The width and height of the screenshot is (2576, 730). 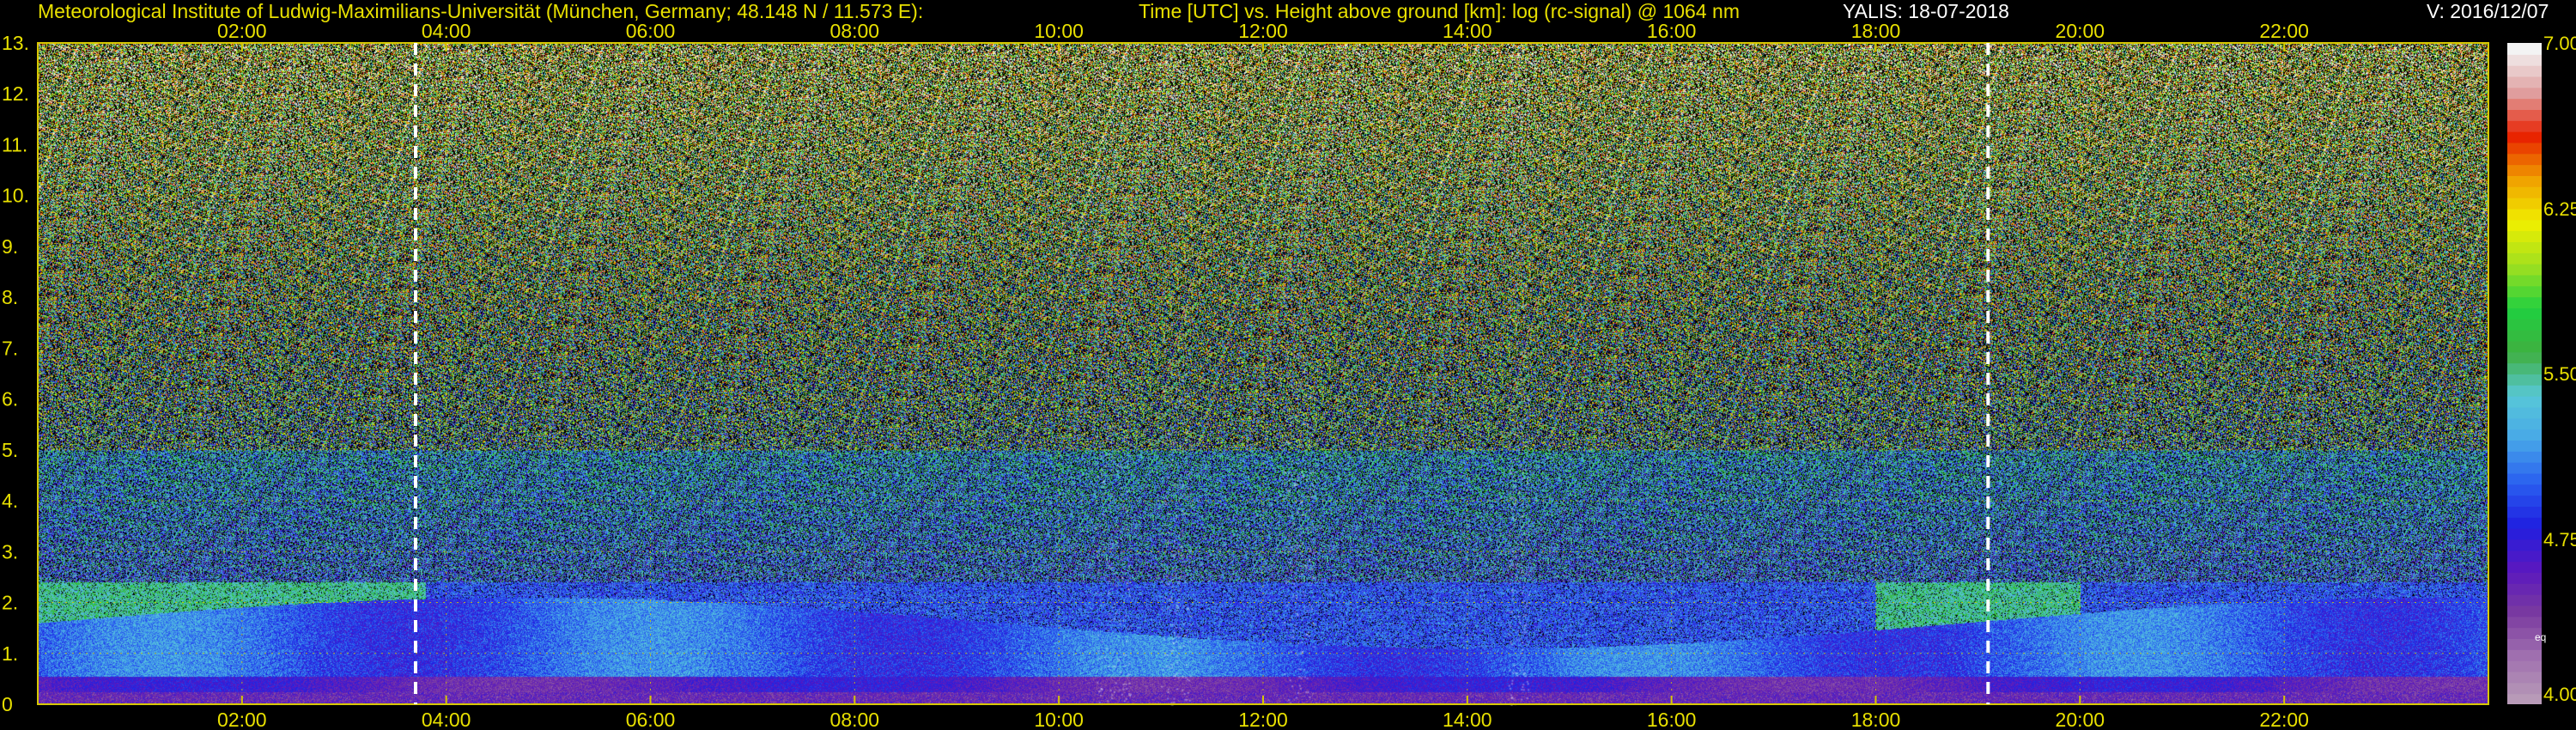 I want to click on colorbar-tick-label: 6.25, so click(x=2559, y=209).